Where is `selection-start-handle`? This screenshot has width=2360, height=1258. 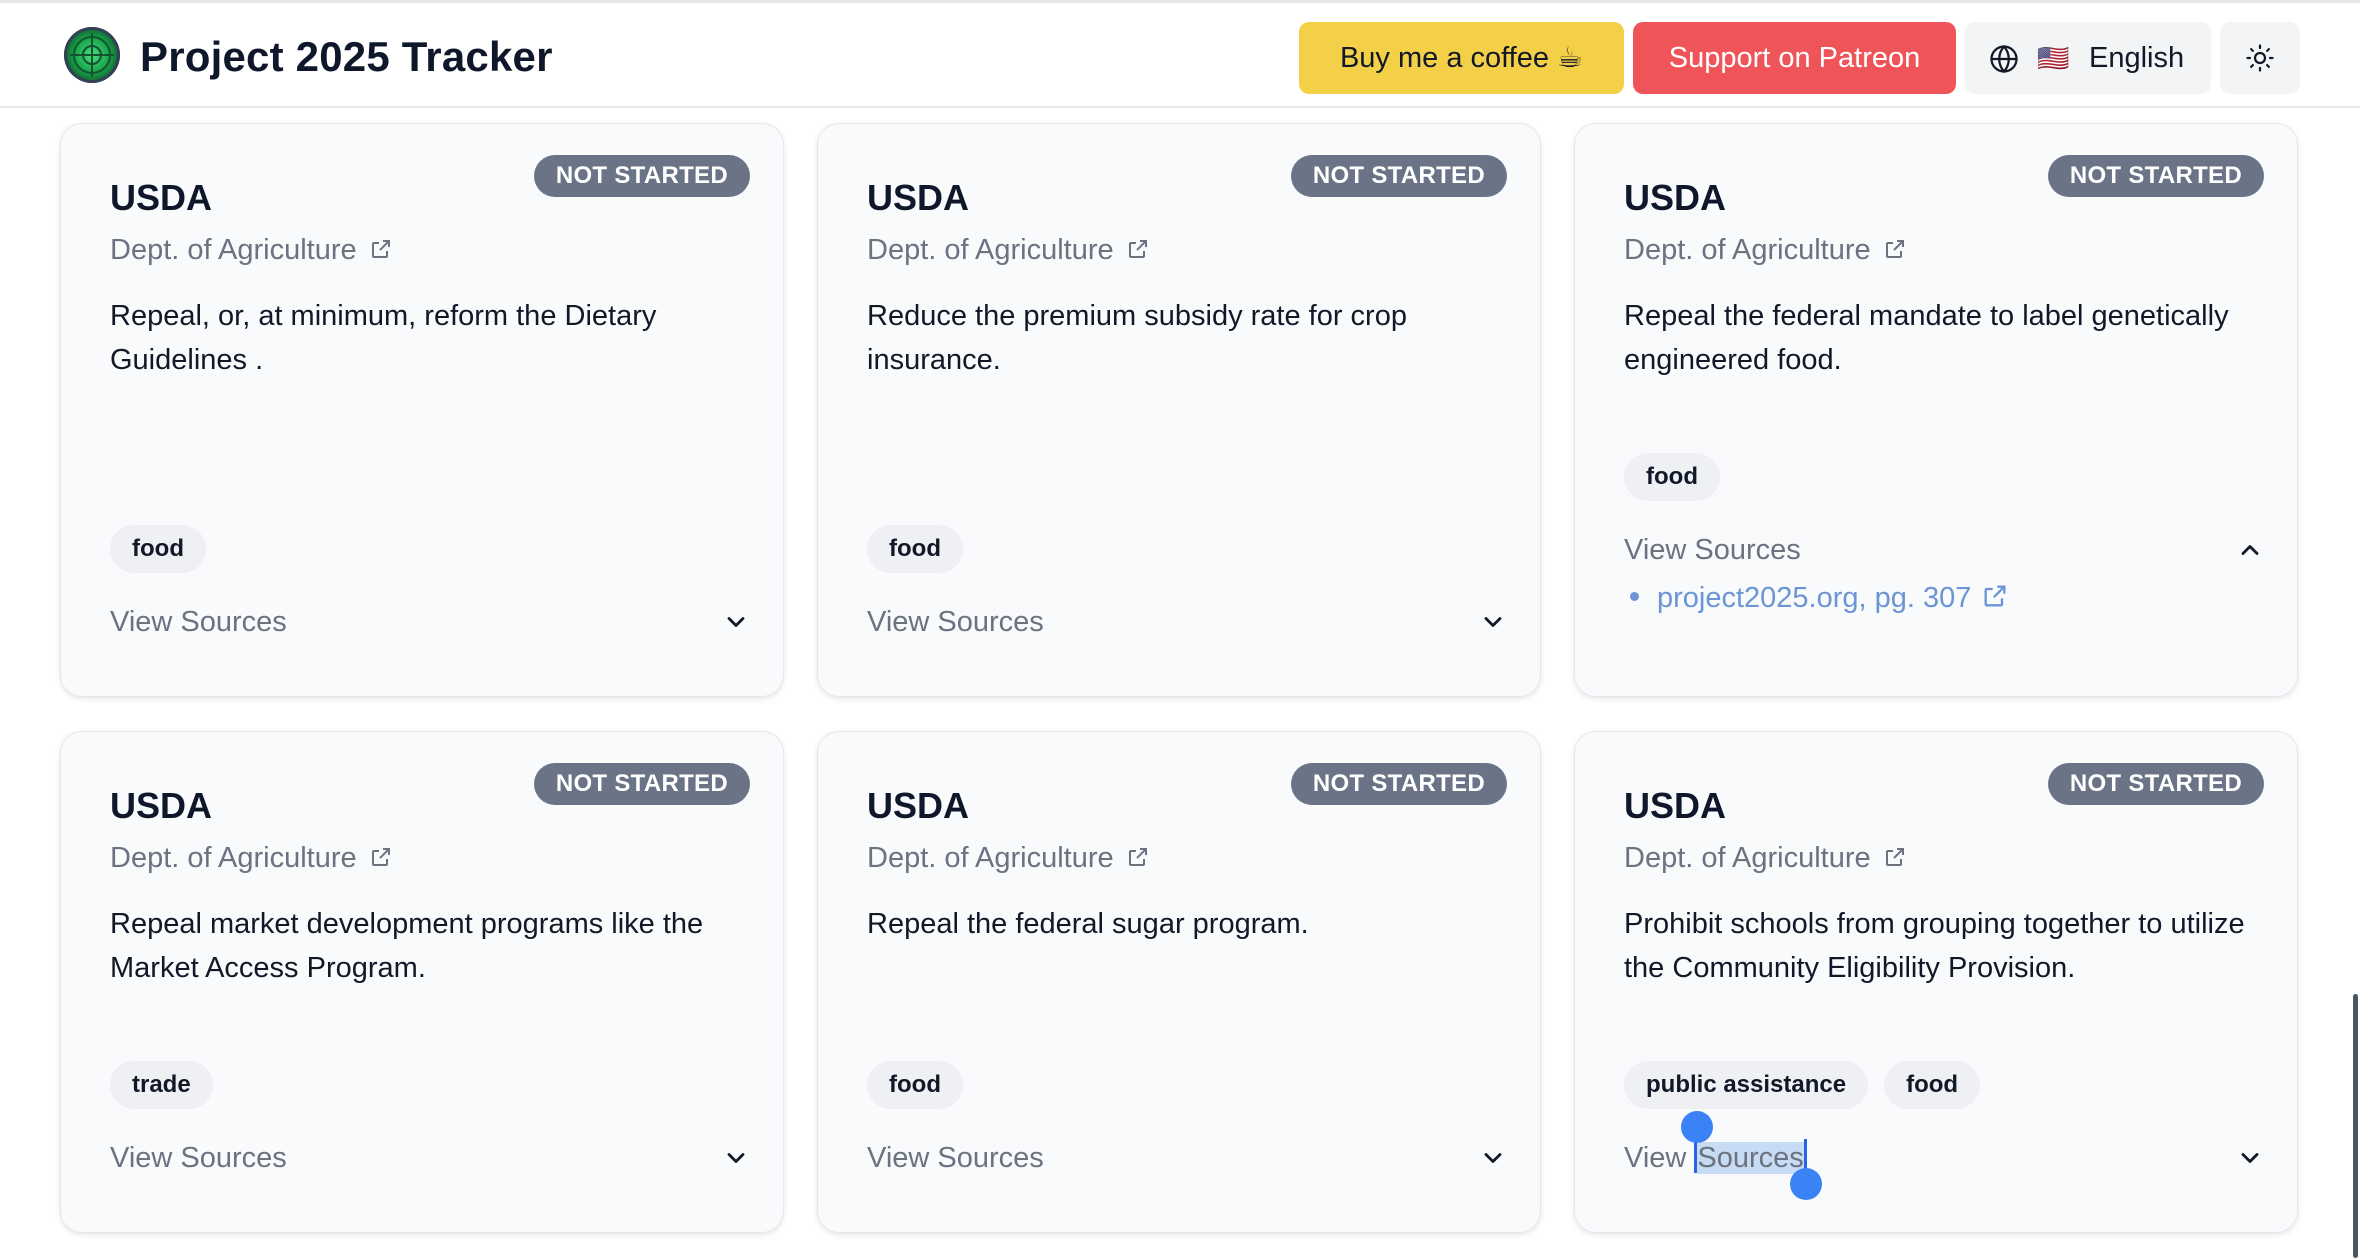 selection-start-handle is located at coordinates (1697, 1127).